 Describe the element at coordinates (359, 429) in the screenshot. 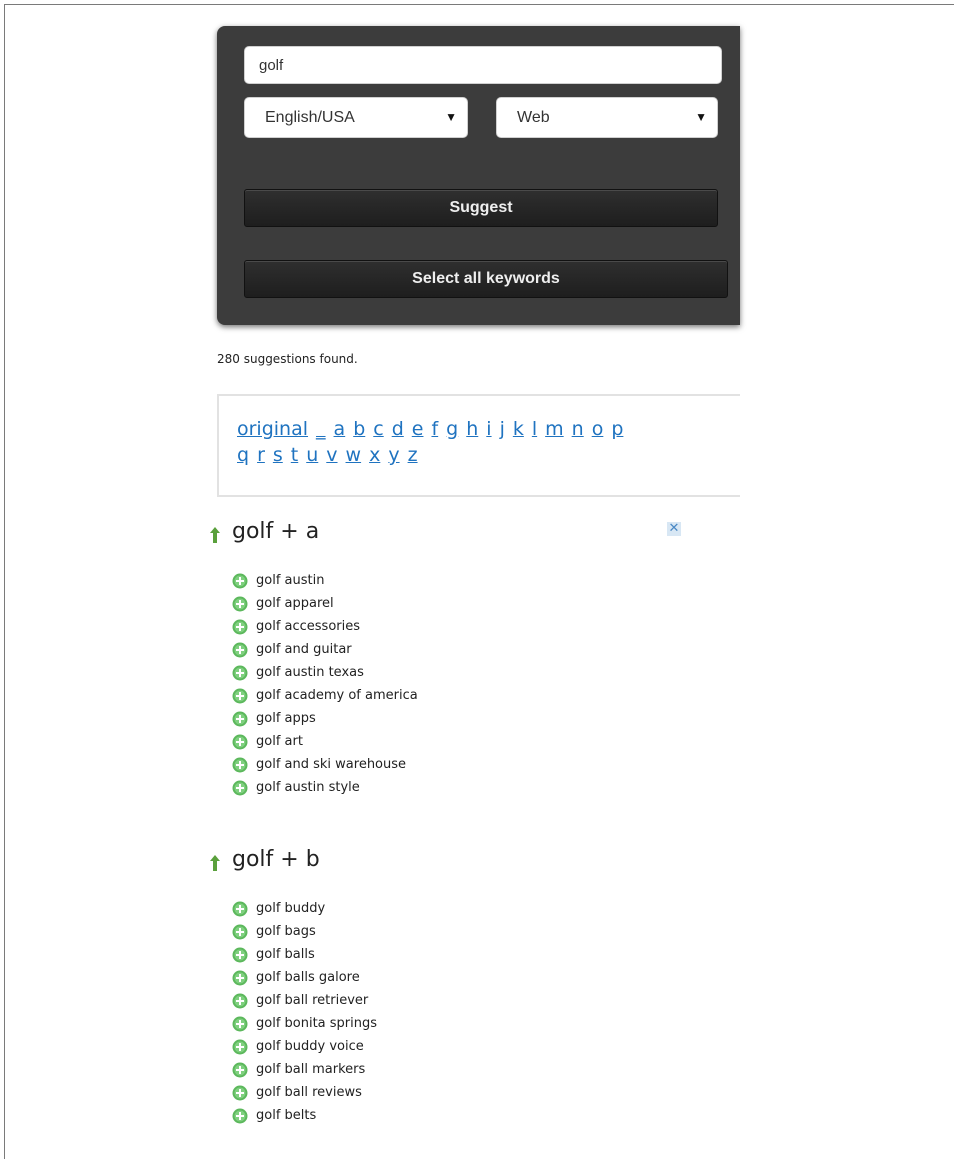

I see `letter-link: b` at that location.